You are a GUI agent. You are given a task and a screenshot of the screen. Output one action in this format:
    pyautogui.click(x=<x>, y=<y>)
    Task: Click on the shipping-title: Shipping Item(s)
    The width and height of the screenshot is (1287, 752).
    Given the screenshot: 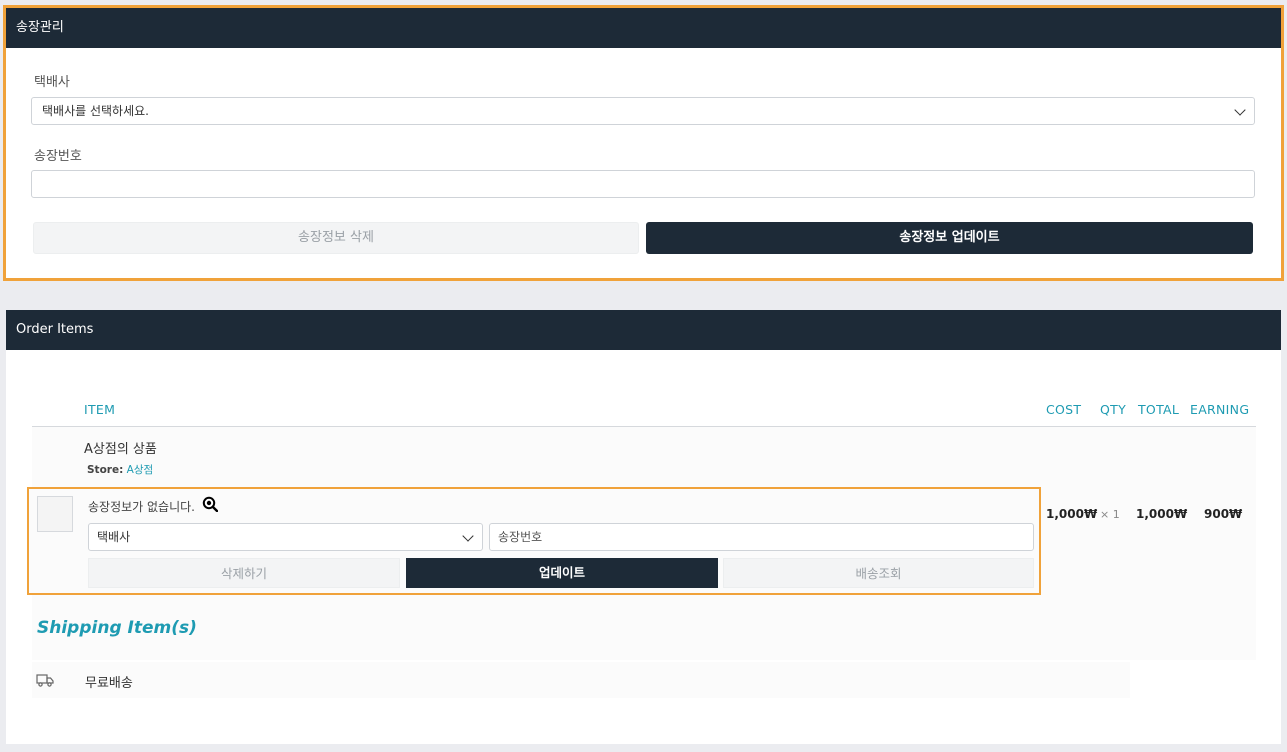 What is the action you would take?
    pyautogui.click(x=117, y=628)
    